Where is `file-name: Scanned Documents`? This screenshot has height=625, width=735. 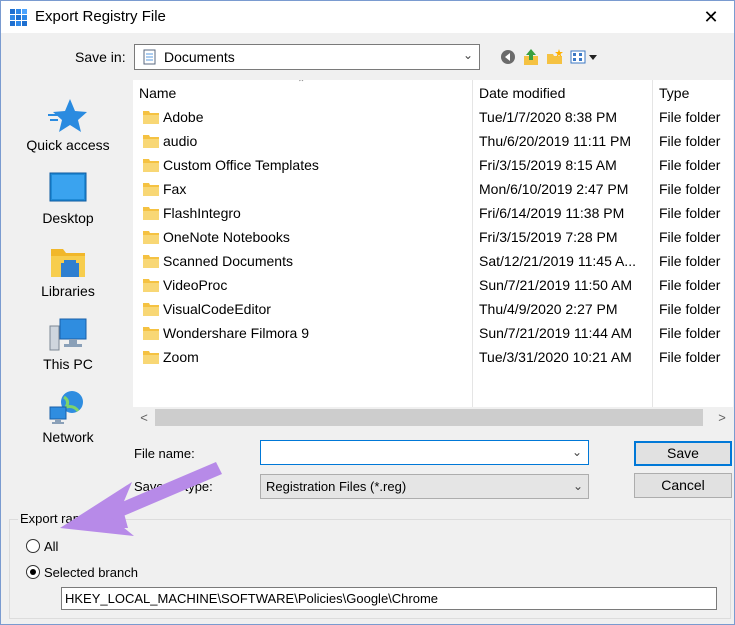 file-name: Scanned Documents is located at coordinates (228, 261).